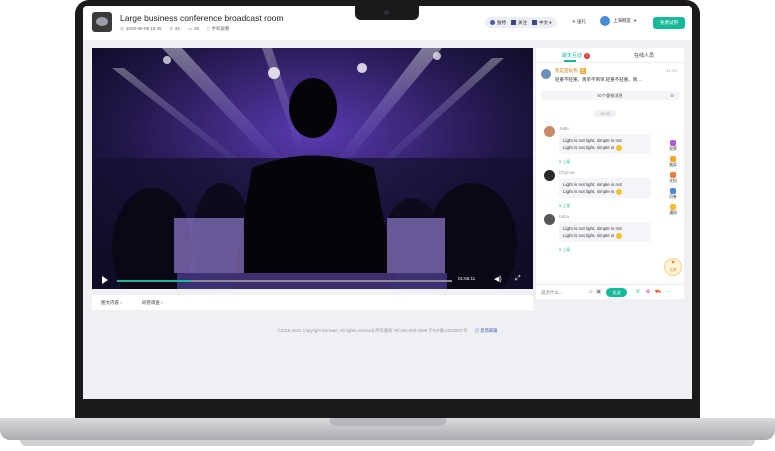 The width and height of the screenshot is (775, 451). What do you see at coordinates (582, 71) in the screenshot?
I see `host-tag: 主` at bounding box center [582, 71].